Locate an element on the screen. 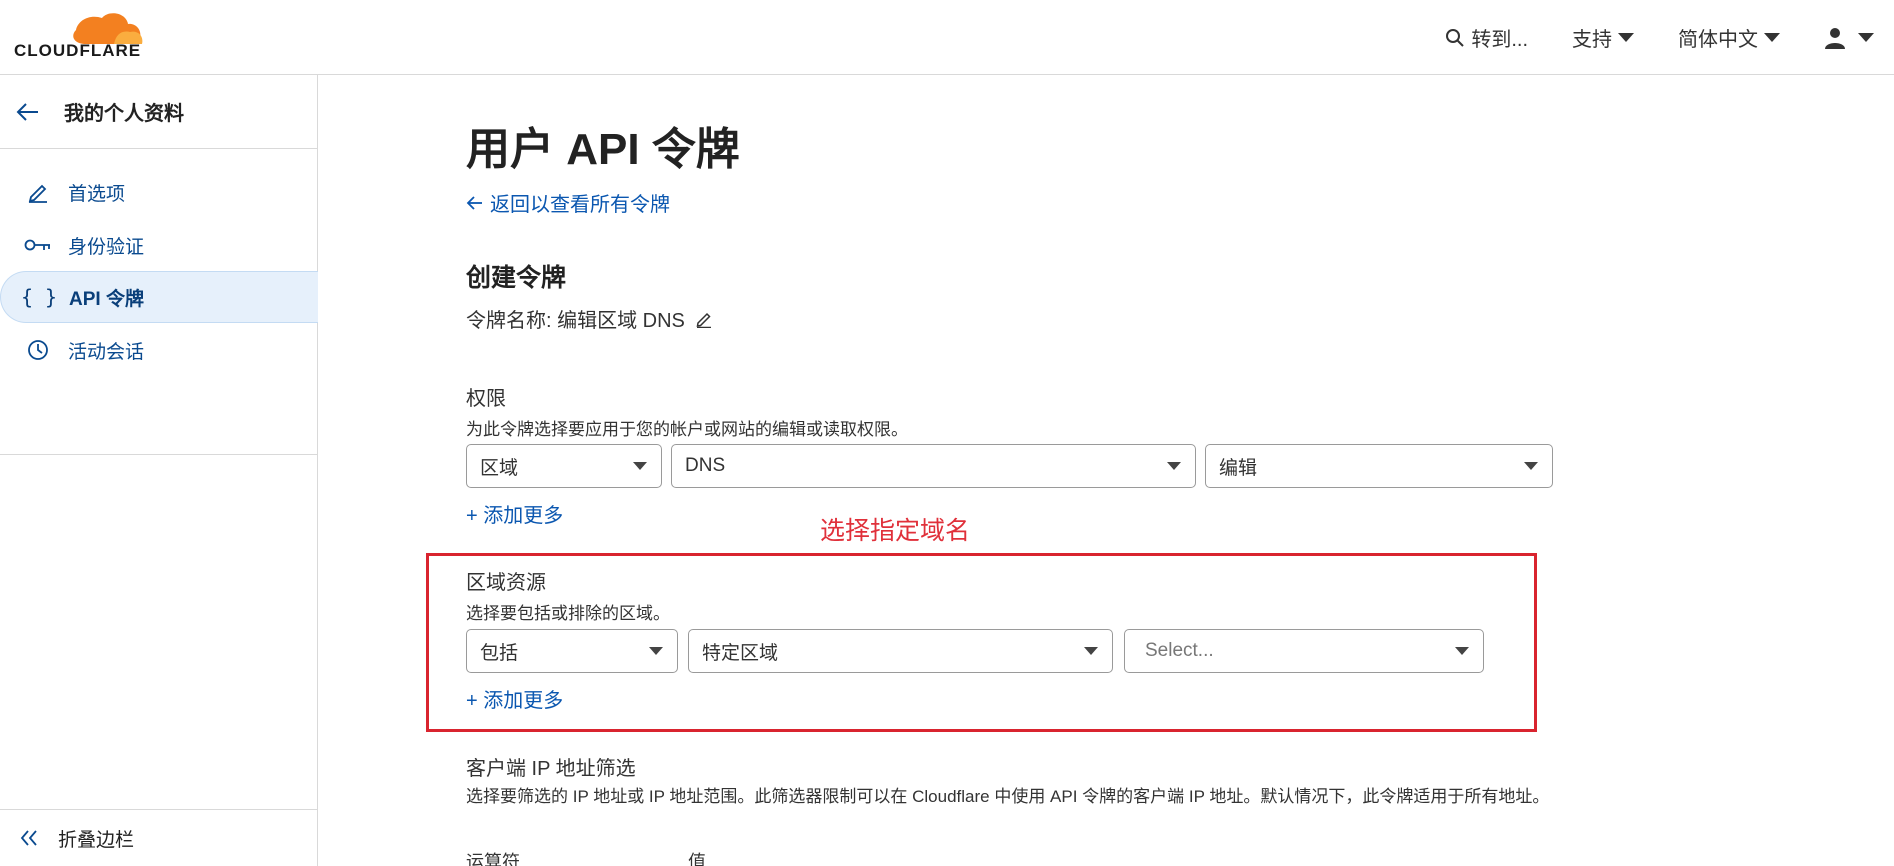  annotation-highlight-box is located at coordinates (981, 642).